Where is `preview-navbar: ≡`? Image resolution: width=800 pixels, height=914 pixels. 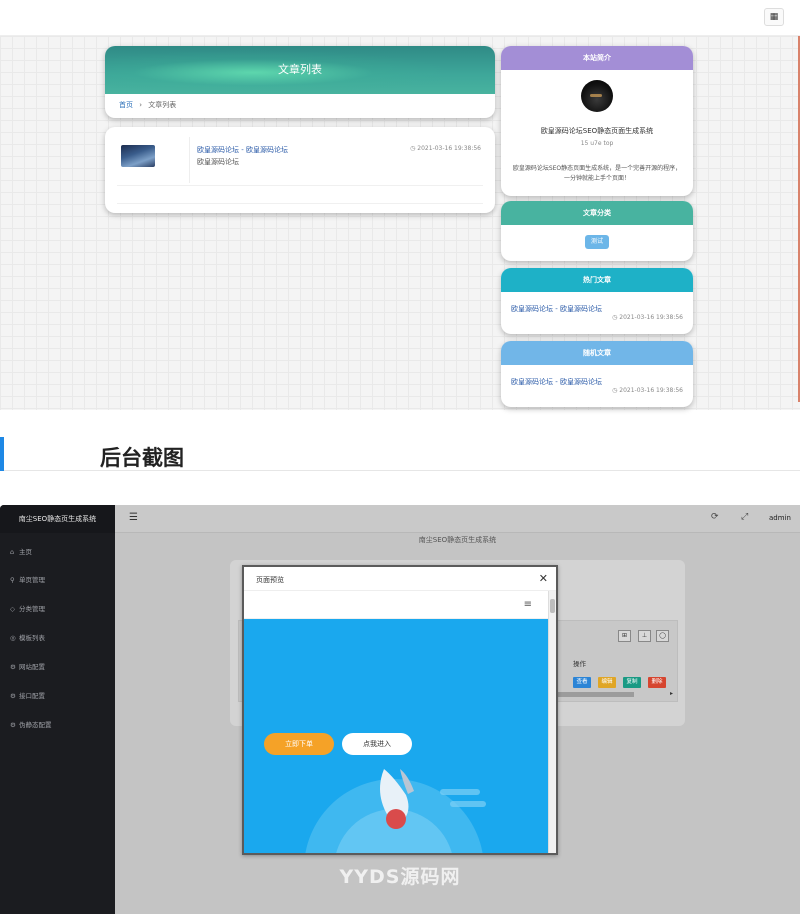
preview-navbar: ≡ is located at coordinates (396, 605).